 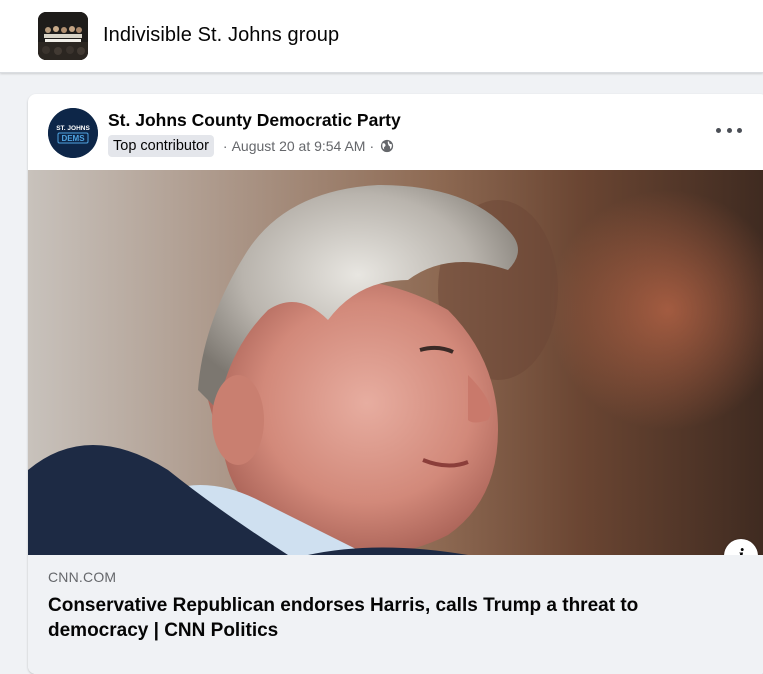 What do you see at coordinates (73, 128) in the screenshot?
I see `avatar-text-top: ST. JOHNS` at bounding box center [73, 128].